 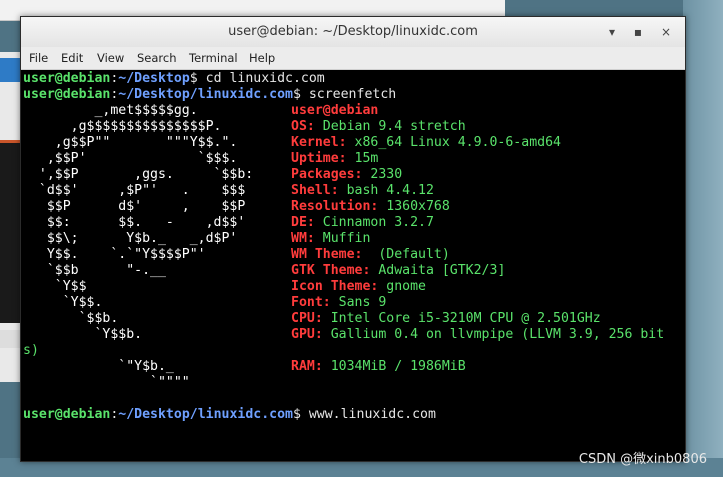 What do you see at coordinates (10, 339) in the screenshot?
I see `background-tabs` at bounding box center [10, 339].